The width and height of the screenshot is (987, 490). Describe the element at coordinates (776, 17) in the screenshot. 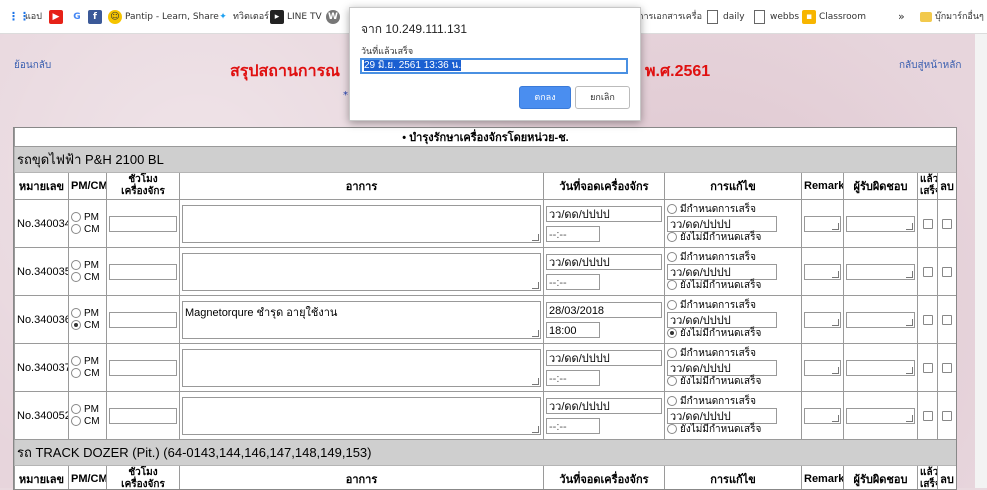

I see `bookmark-webbs: webbs` at that location.